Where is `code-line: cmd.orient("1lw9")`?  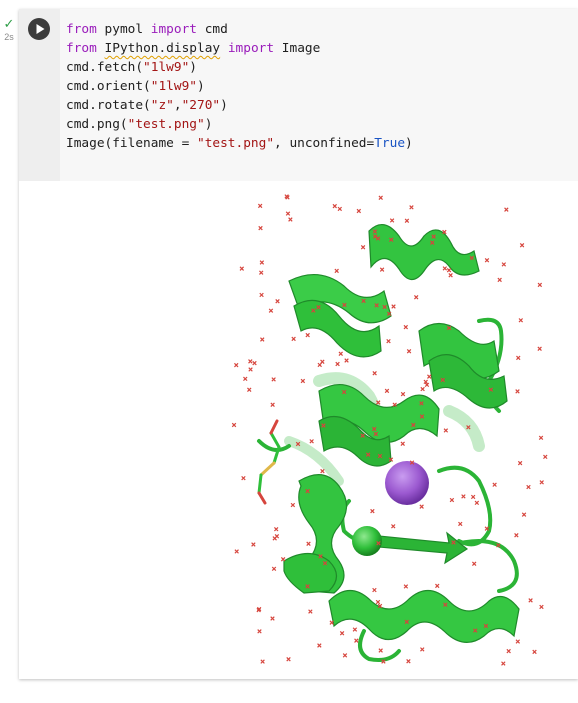
code-line: cmd.orient("1lw9") is located at coordinates (239, 86).